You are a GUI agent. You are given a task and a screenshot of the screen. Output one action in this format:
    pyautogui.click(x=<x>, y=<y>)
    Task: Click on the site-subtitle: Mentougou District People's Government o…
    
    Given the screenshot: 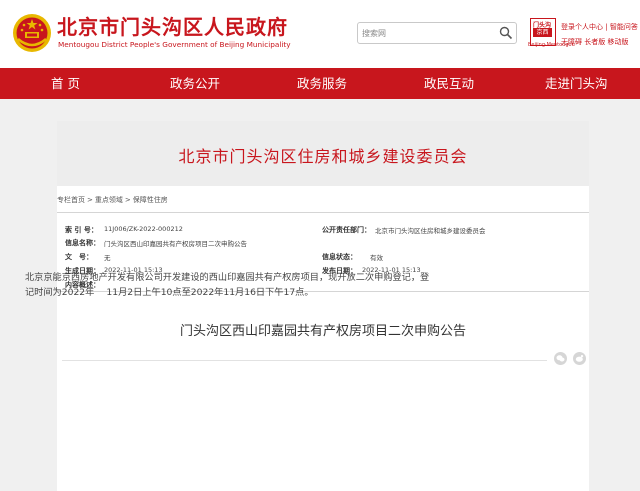 What is the action you would take?
    pyautogui.click(x=174, y=44)
    